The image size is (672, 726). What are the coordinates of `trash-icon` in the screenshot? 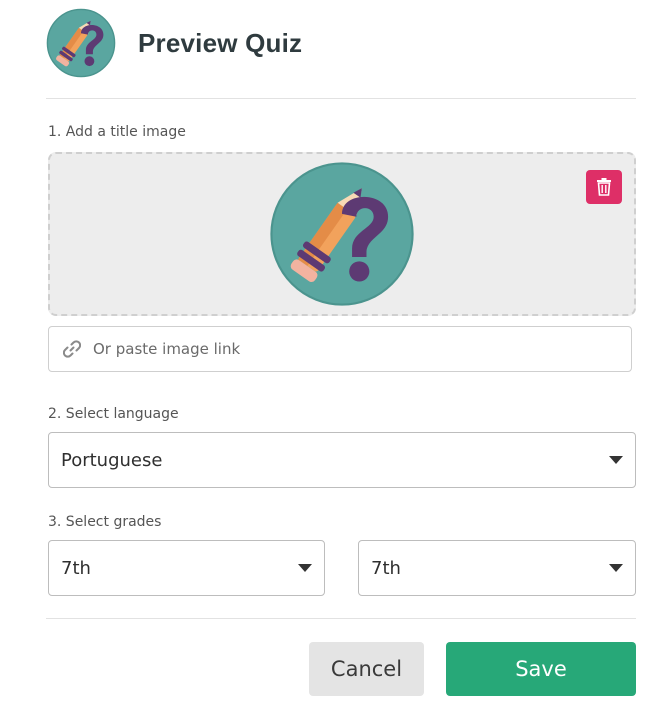 It's located at (604, 187).